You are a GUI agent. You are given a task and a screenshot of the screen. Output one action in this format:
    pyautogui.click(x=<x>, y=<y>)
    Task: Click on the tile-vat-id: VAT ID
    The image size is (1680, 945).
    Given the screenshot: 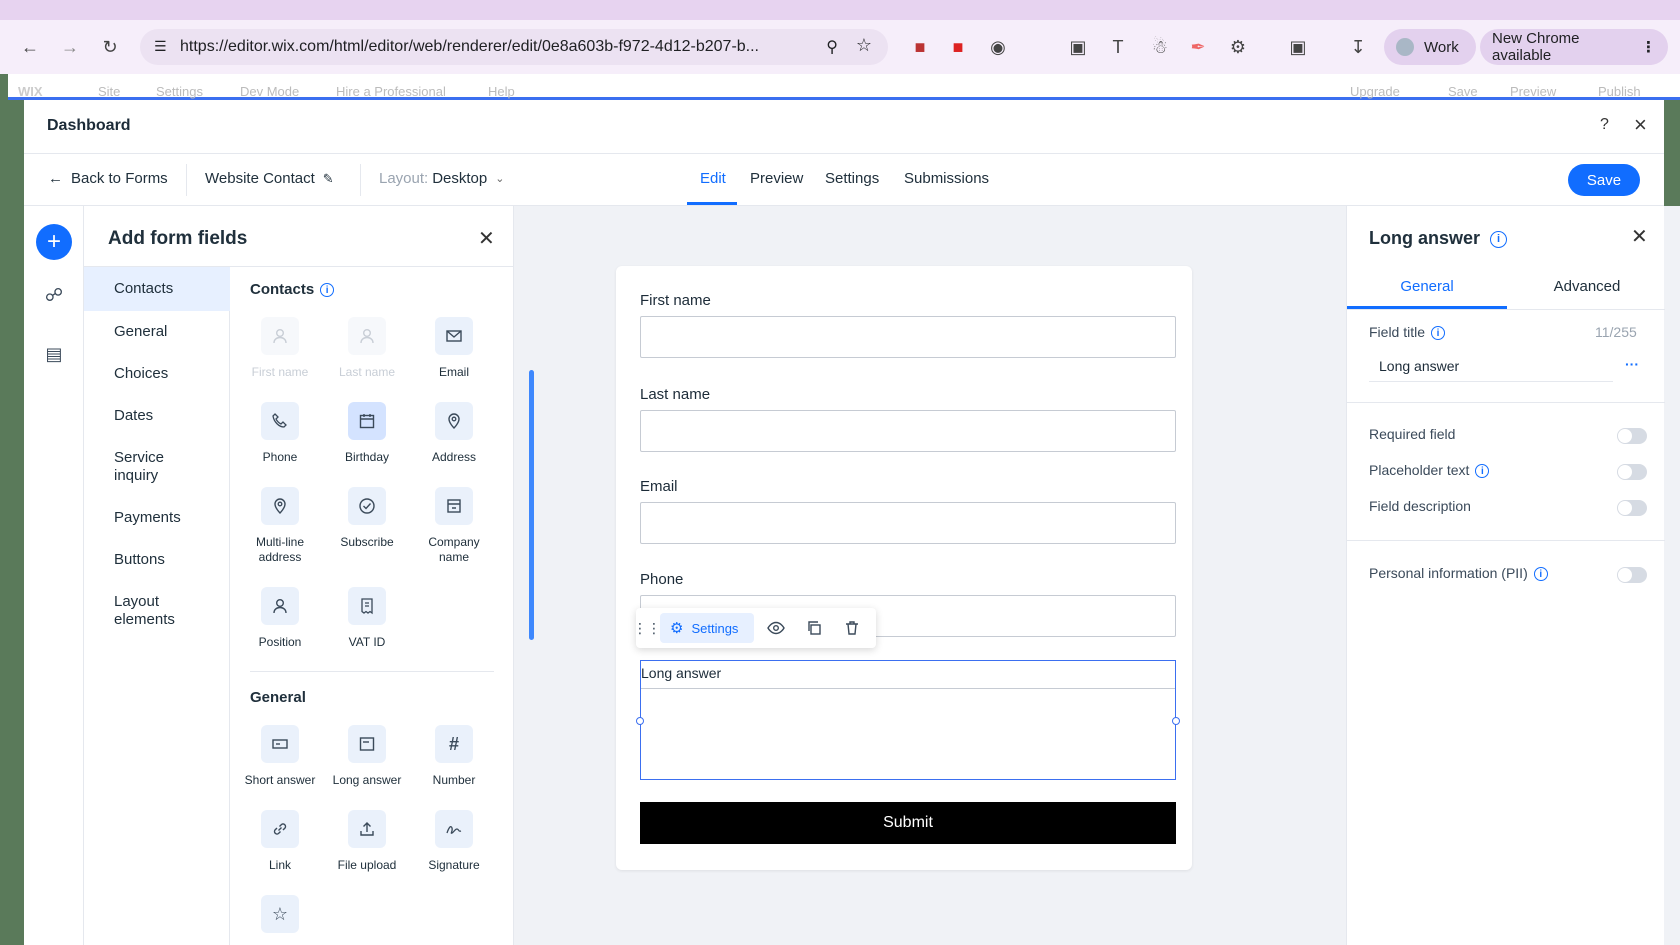 What is the action you would take?
    pyautogui.click(x=367, y=618)
    